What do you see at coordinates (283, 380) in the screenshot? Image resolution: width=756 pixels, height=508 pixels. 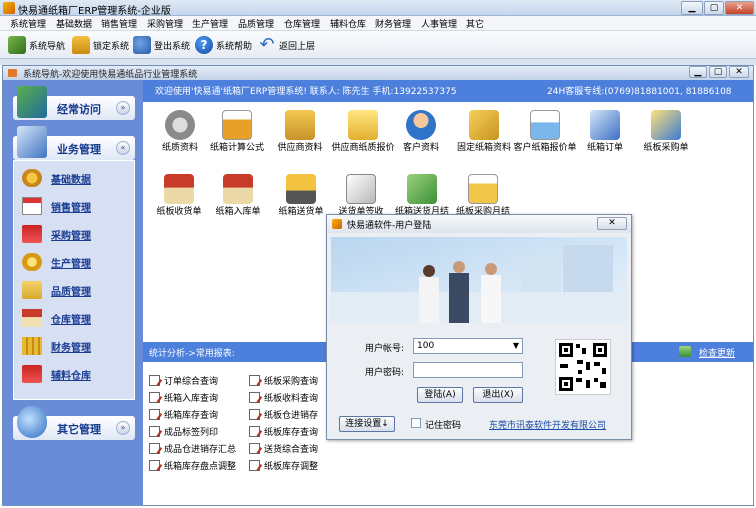 I see `report-link: 纸板采购查询` at bounding box center [283, 380].